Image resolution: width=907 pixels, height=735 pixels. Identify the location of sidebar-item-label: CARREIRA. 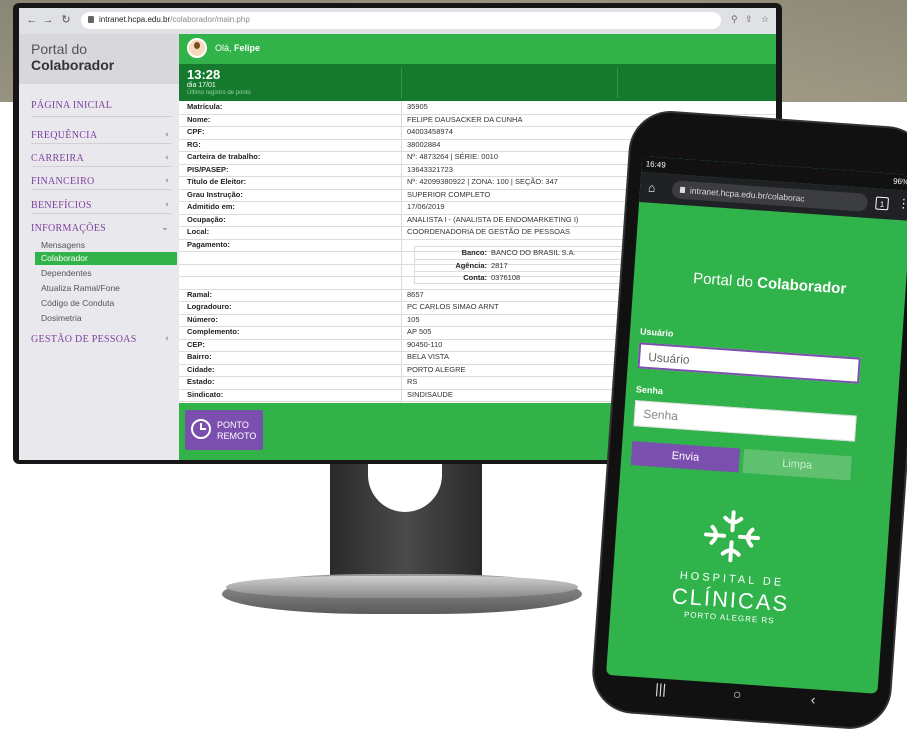
(57, 158).